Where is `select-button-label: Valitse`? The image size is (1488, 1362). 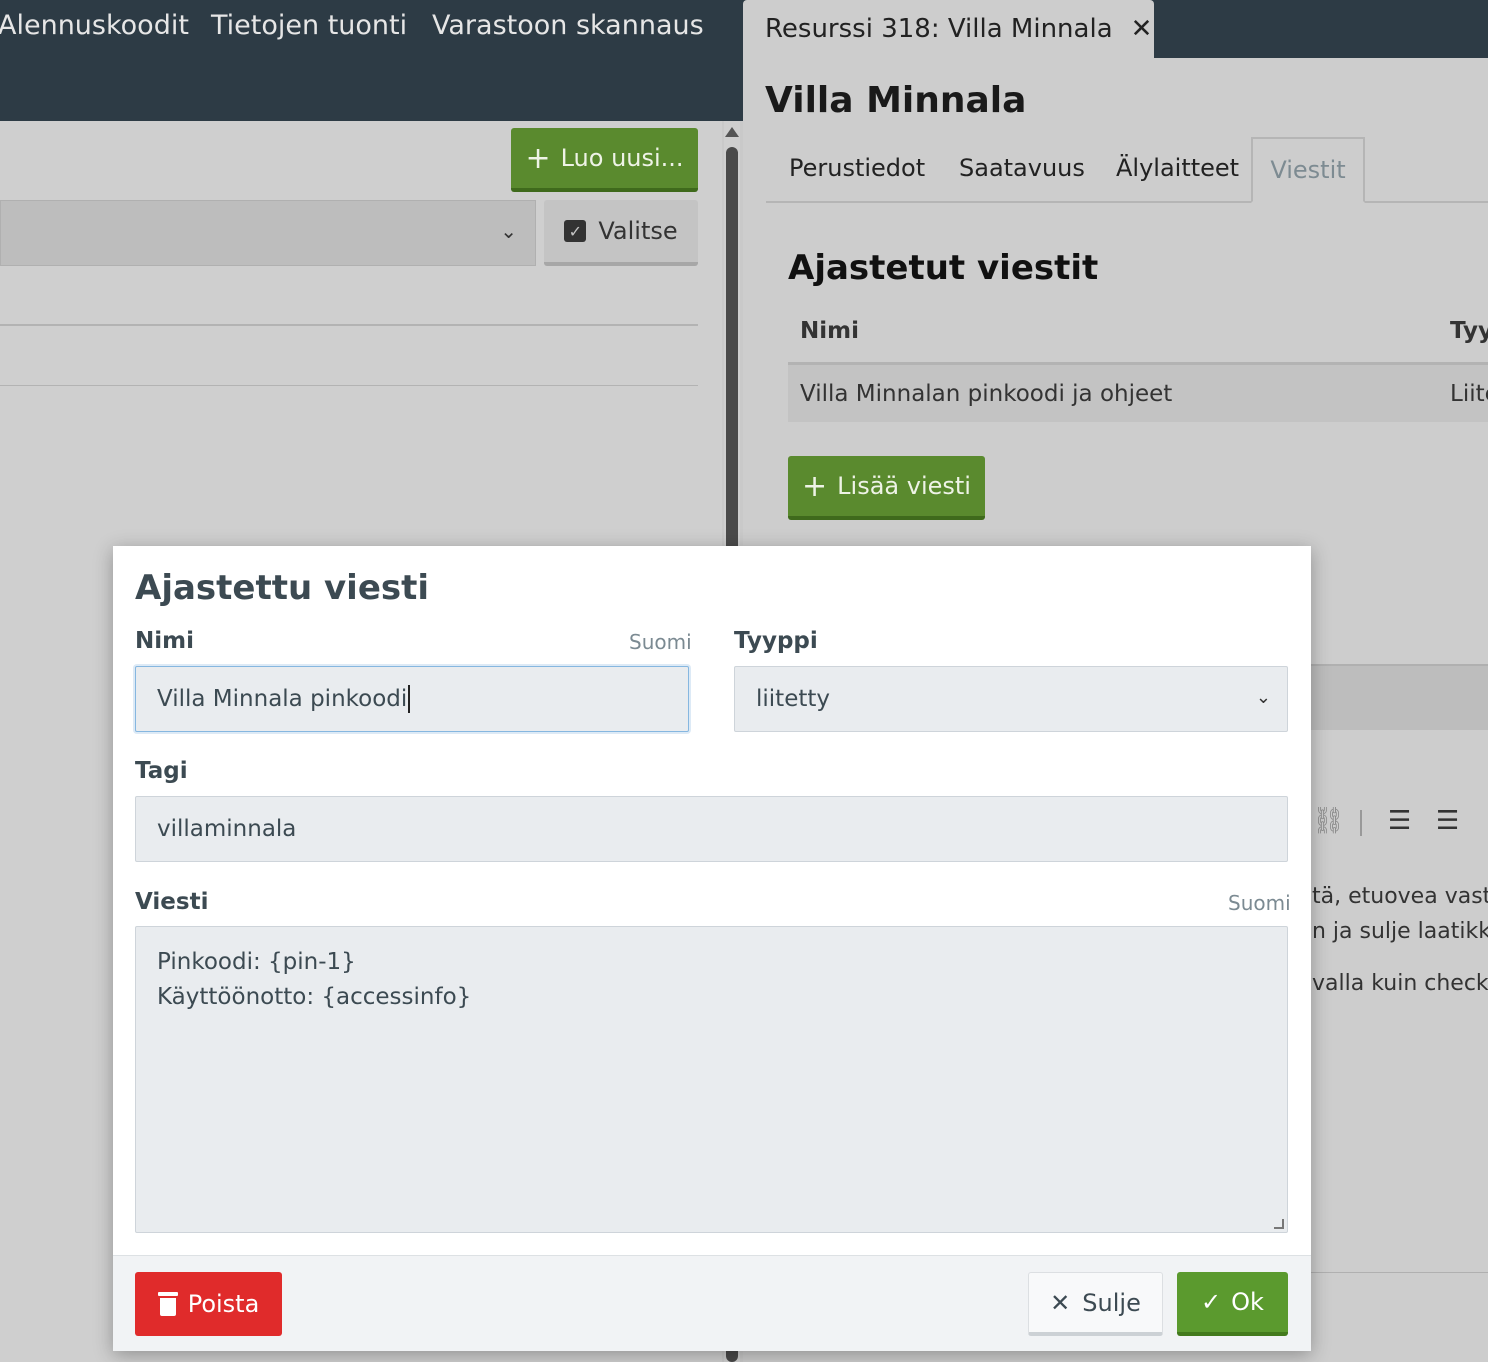
select-button-label: Valitse is located at coordinates (638, 231).